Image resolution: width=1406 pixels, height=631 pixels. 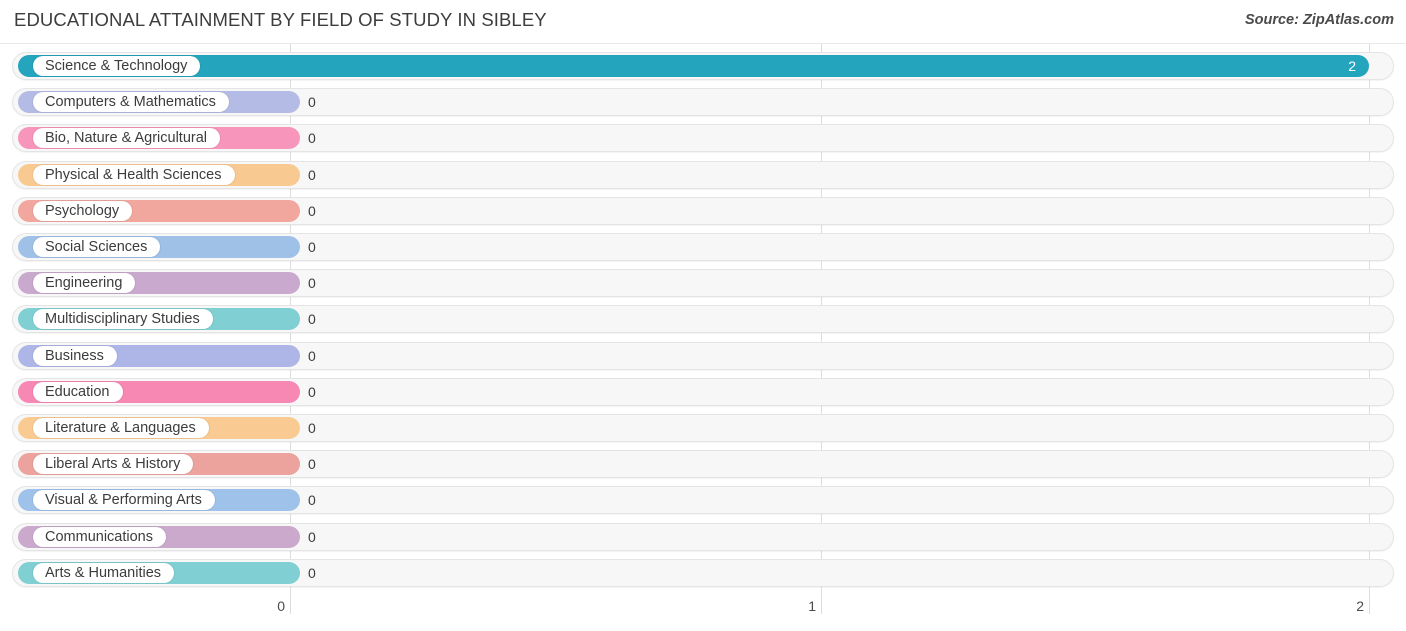 What do you see at coordinates (99, 536) in the screenshot?
I see `category-label: Communications` at bounding box center [99, 536].